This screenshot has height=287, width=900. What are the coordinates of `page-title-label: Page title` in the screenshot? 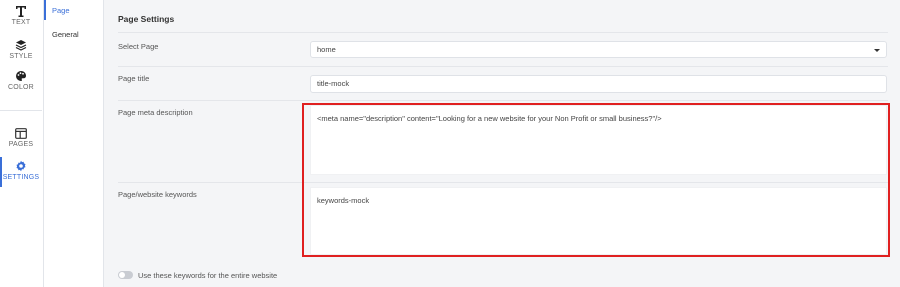 It's located at (134, 78).